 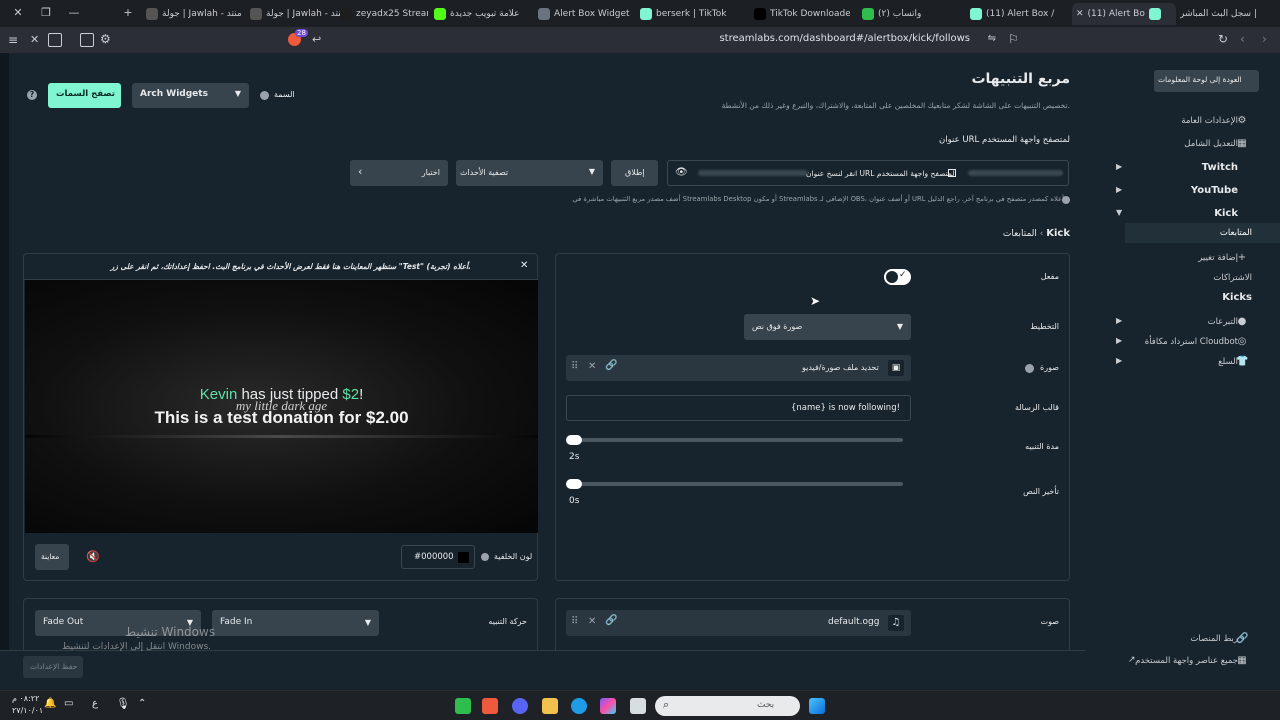 I want to click on sidebar-label: المتابعات, so click(x=1235, y=233).